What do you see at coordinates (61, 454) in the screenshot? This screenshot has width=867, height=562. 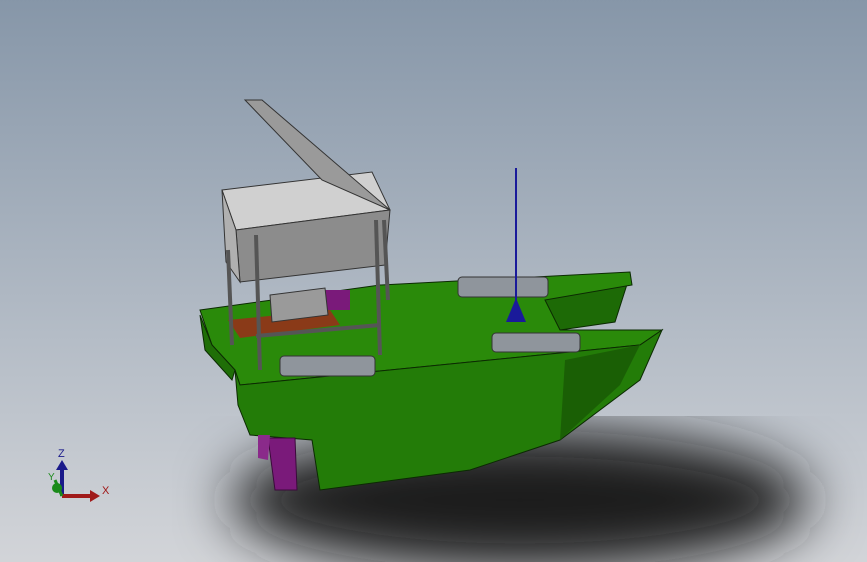 I see `z-axis-label: Z` at bounding box center [61, 454].